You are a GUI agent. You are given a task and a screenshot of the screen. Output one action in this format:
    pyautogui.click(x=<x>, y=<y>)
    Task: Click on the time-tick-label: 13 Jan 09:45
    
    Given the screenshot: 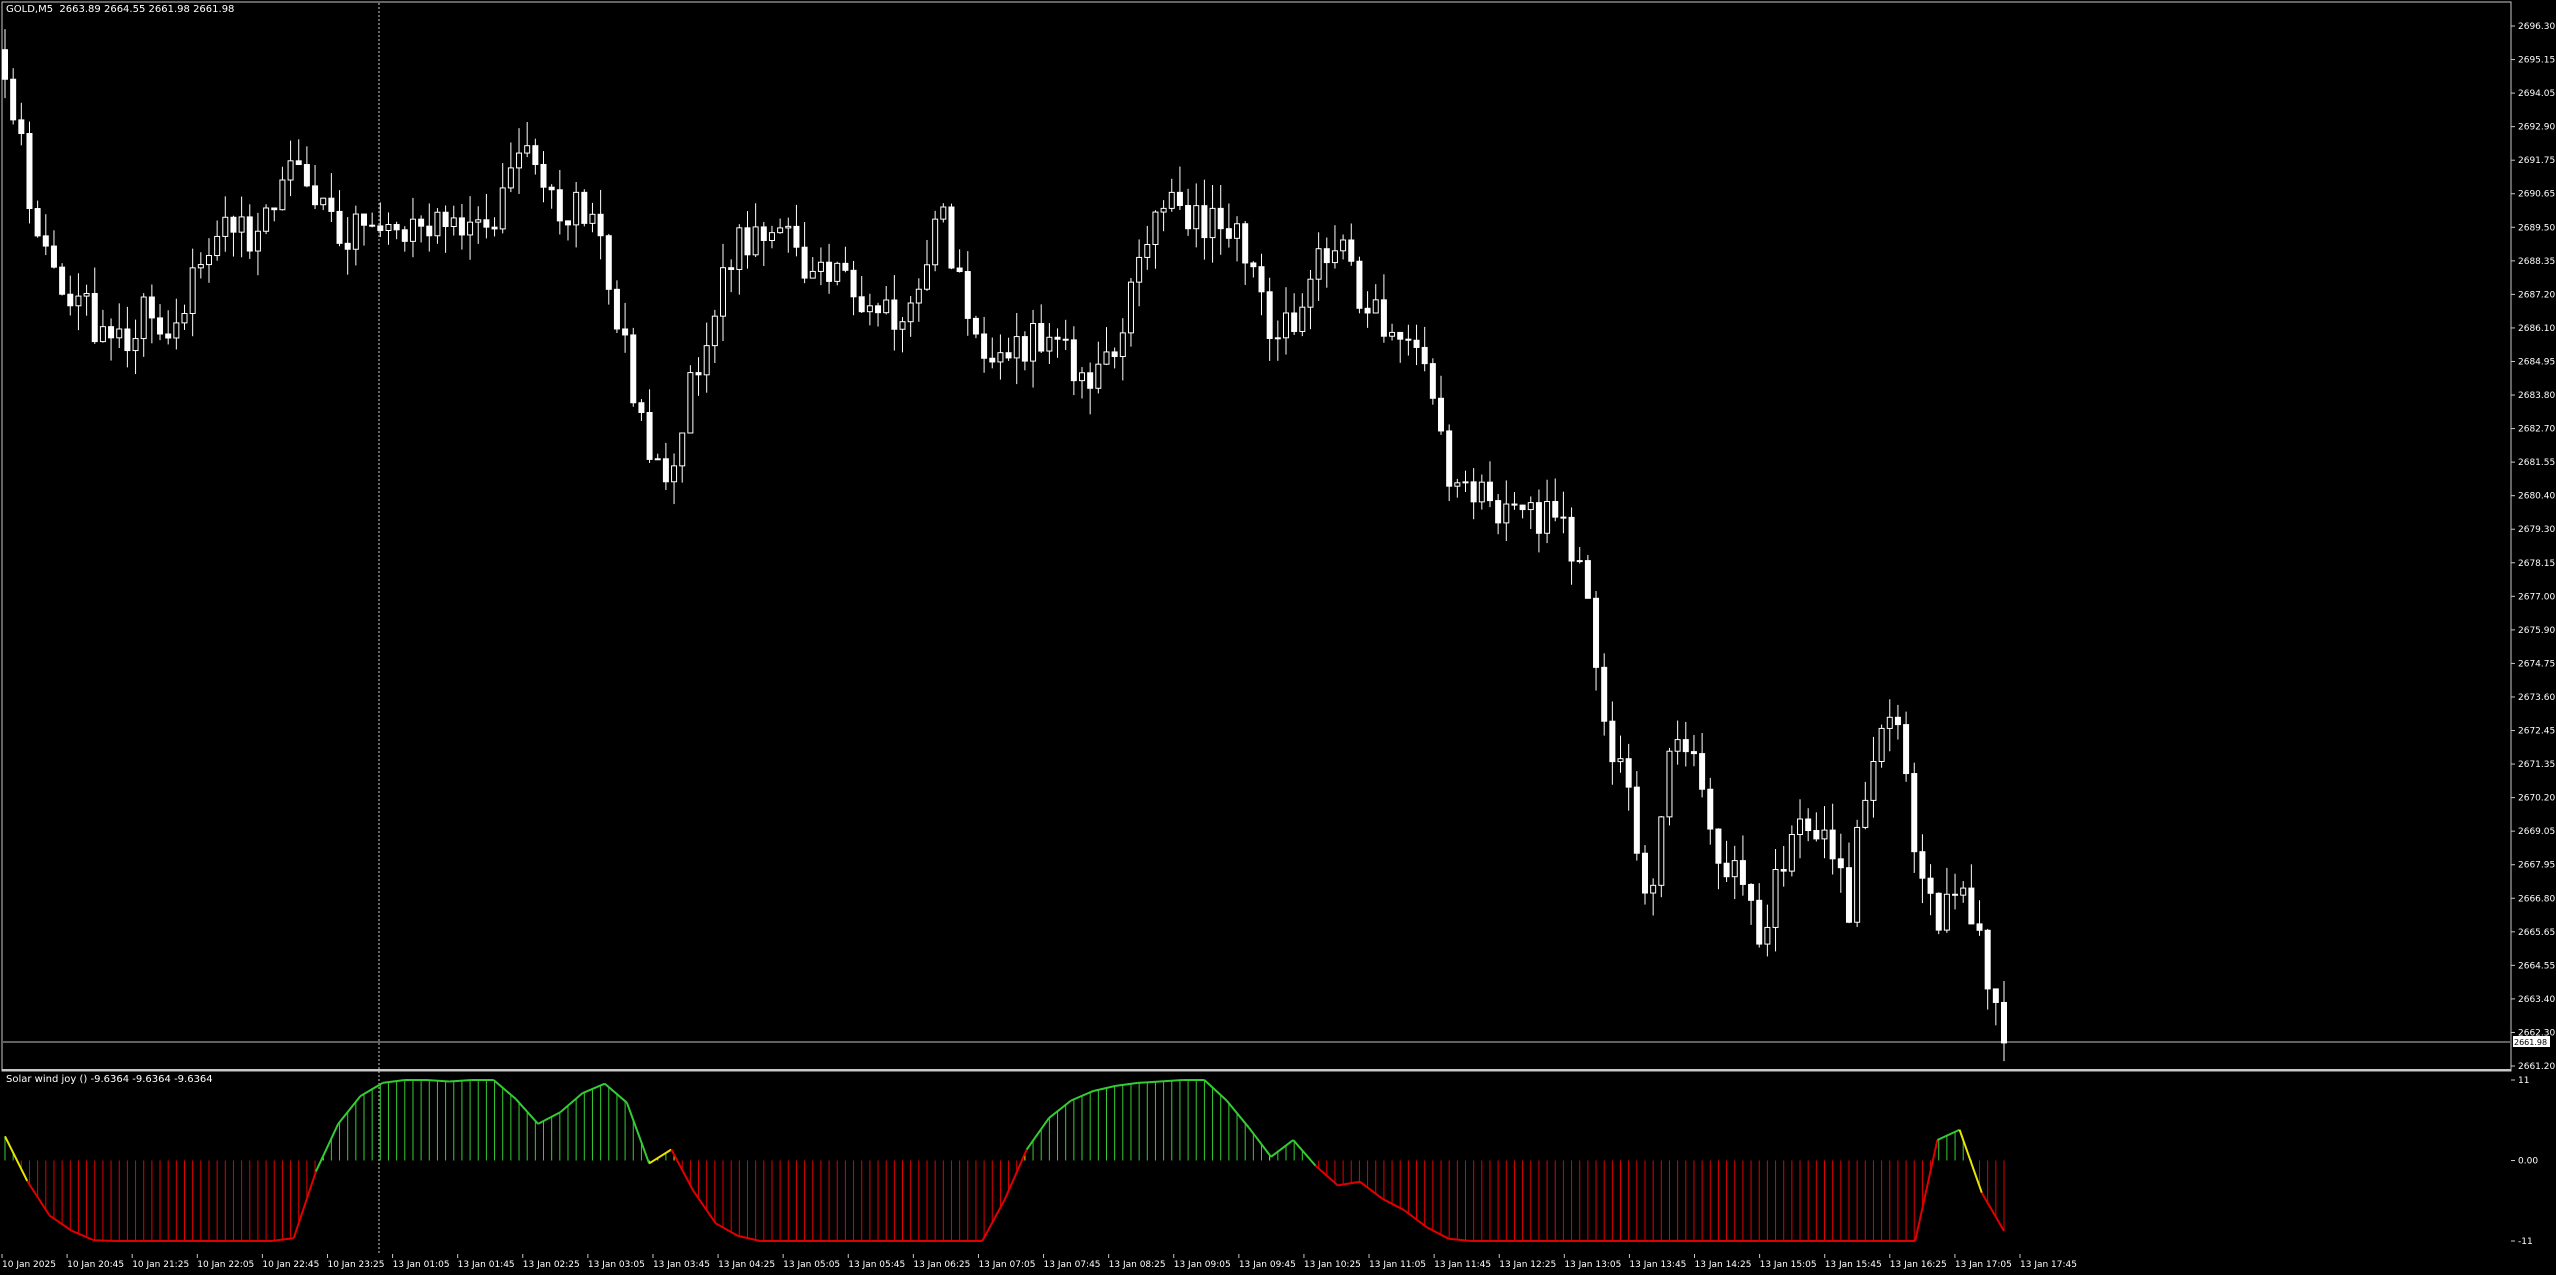 What is the action you would take?
    pyautogui.click(x=1267, y=1265)
    